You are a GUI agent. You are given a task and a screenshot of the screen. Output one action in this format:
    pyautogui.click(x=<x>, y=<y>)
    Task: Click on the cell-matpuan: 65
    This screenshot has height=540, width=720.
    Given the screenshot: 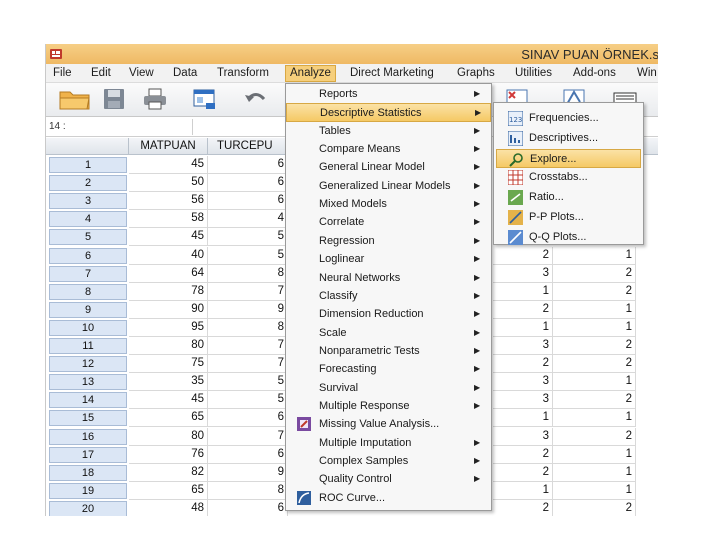 What is the action you would take?
    pyautogui.click(x=168, y=418)
    